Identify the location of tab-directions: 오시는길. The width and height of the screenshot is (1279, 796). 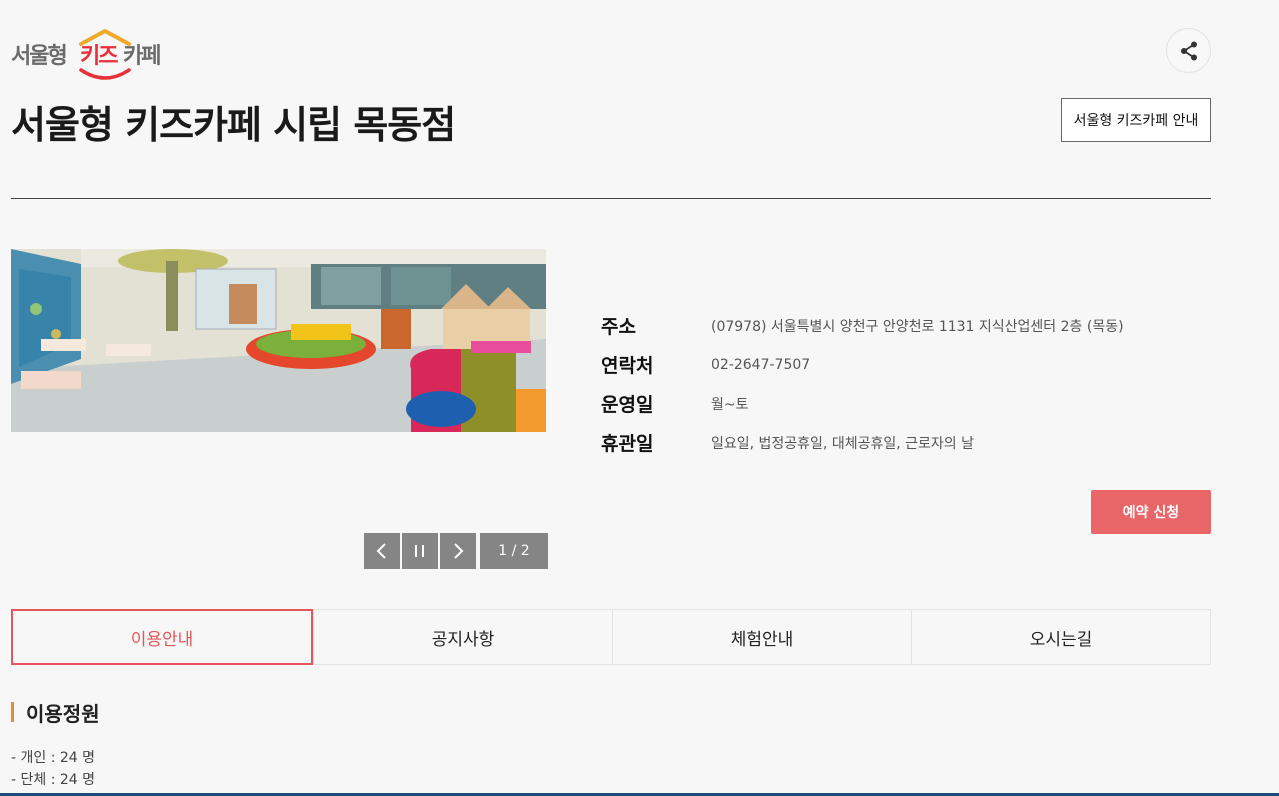
(1060, 637).